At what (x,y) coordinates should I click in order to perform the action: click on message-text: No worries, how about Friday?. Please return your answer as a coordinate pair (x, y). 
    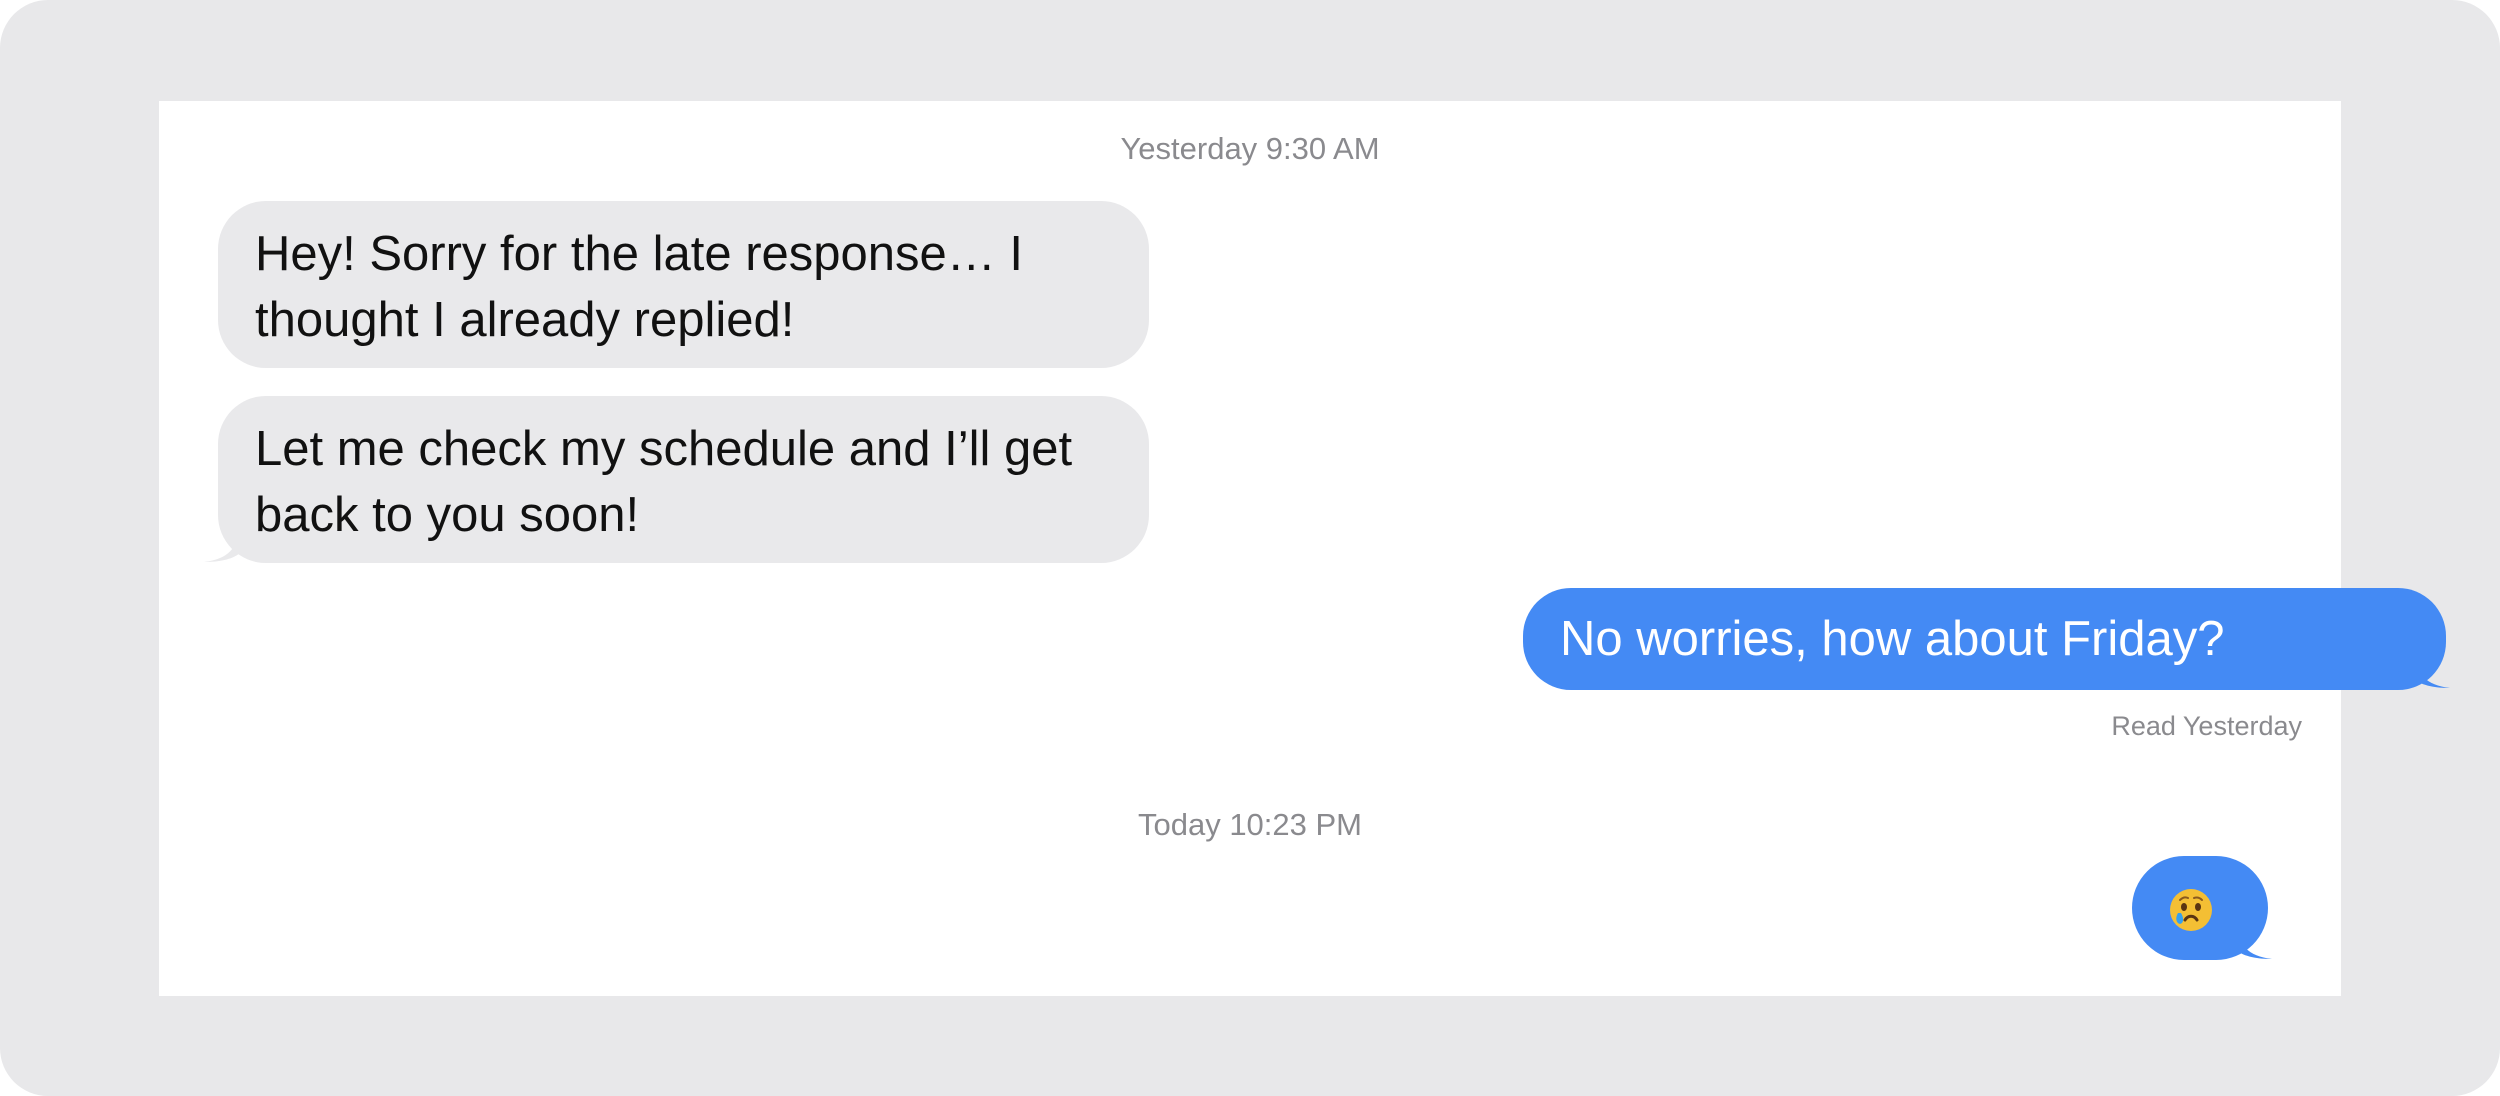
    Looking at the image, I should click on (1892, 639).